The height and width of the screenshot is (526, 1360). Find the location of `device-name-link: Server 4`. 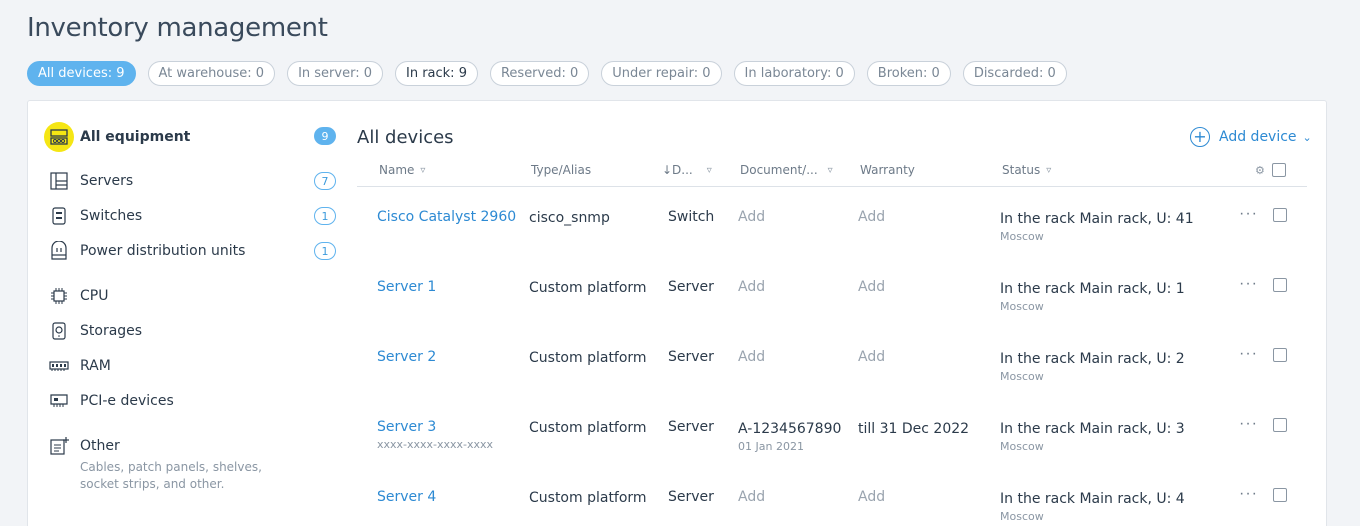

device-name-link: Server 4 is located at coordinates (406, 497).